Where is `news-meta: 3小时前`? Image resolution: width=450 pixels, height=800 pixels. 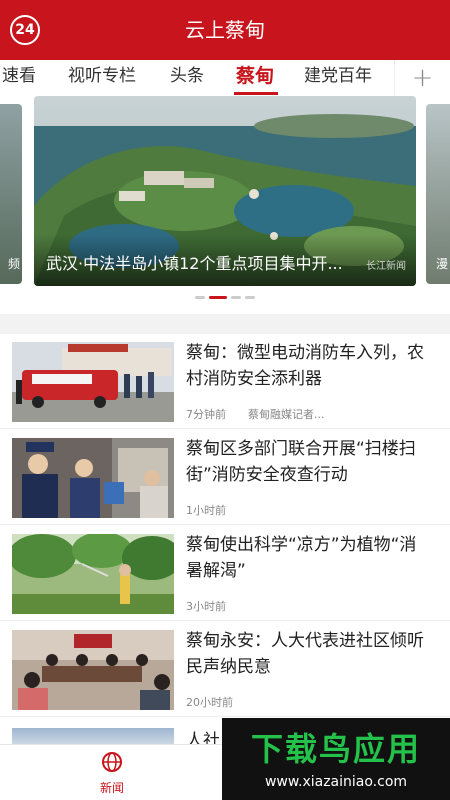 news-meta: 3小时前 is located at coordinates (206, 606).